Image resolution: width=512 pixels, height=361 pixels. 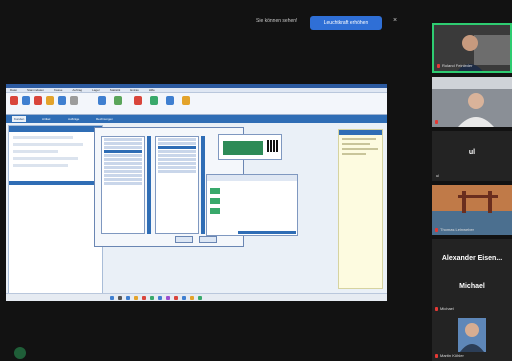 I want to click on menu-item: Hilfe, so click(x=152, y=90).